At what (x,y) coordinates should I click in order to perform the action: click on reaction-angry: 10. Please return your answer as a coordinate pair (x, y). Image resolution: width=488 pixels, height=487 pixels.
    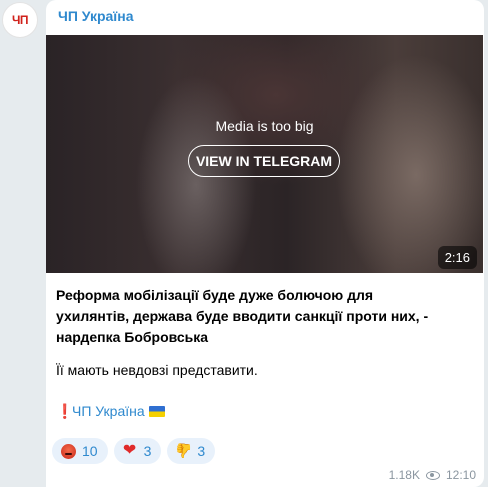
    Looking at the image, I should click on (80, 451).